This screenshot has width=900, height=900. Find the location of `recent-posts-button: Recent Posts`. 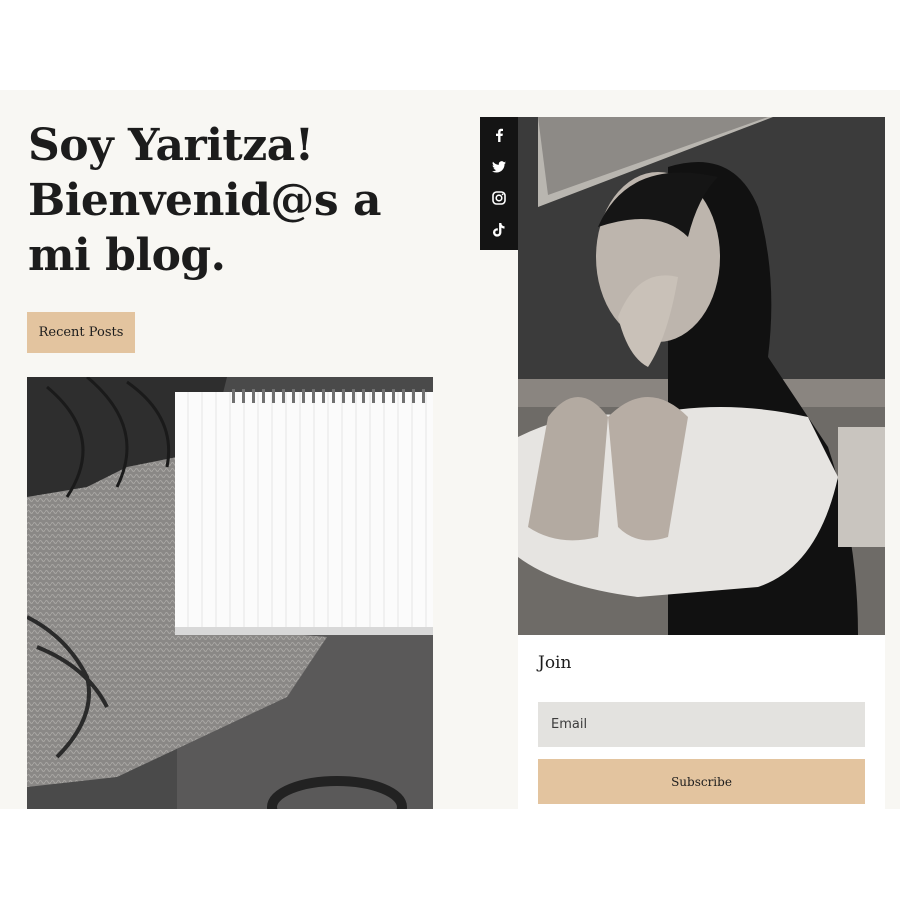

recent-posts-button: Recent Posts is located at coordinates (81, 332).